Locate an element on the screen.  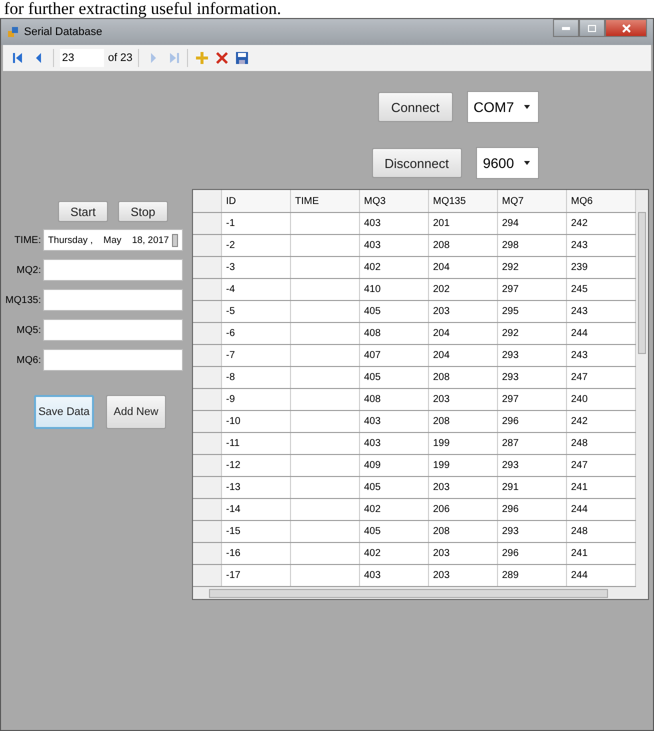
delete-icon is located at coordinates (222, 58).